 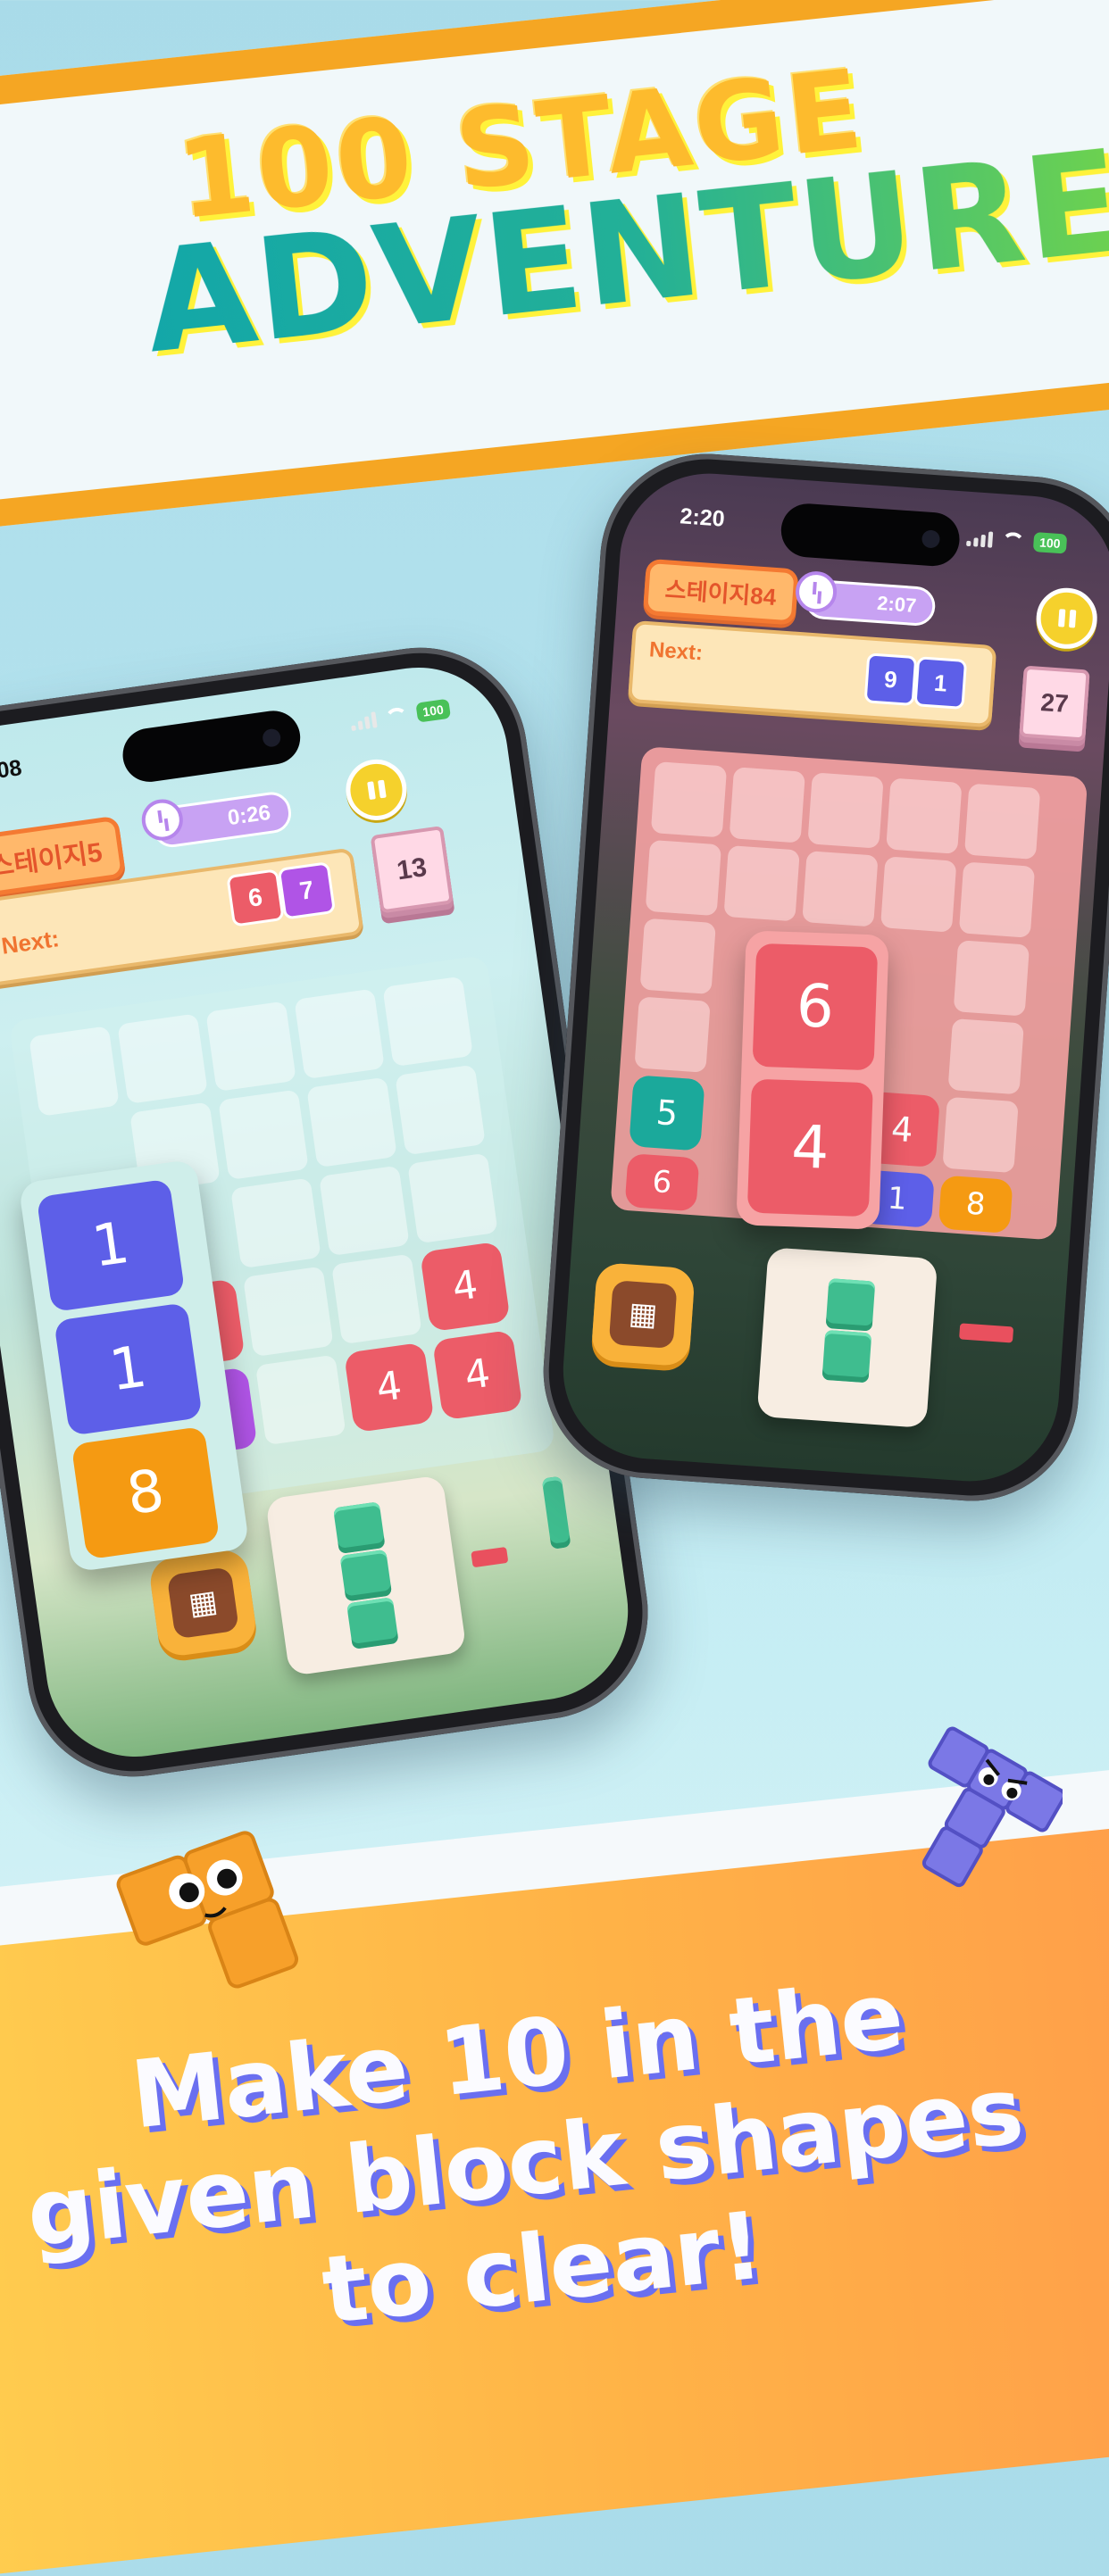 What do you see at coordinates (255, 897) in the screenshot?
I see `next-chip-1: 6` at bounding box center [255, 897].